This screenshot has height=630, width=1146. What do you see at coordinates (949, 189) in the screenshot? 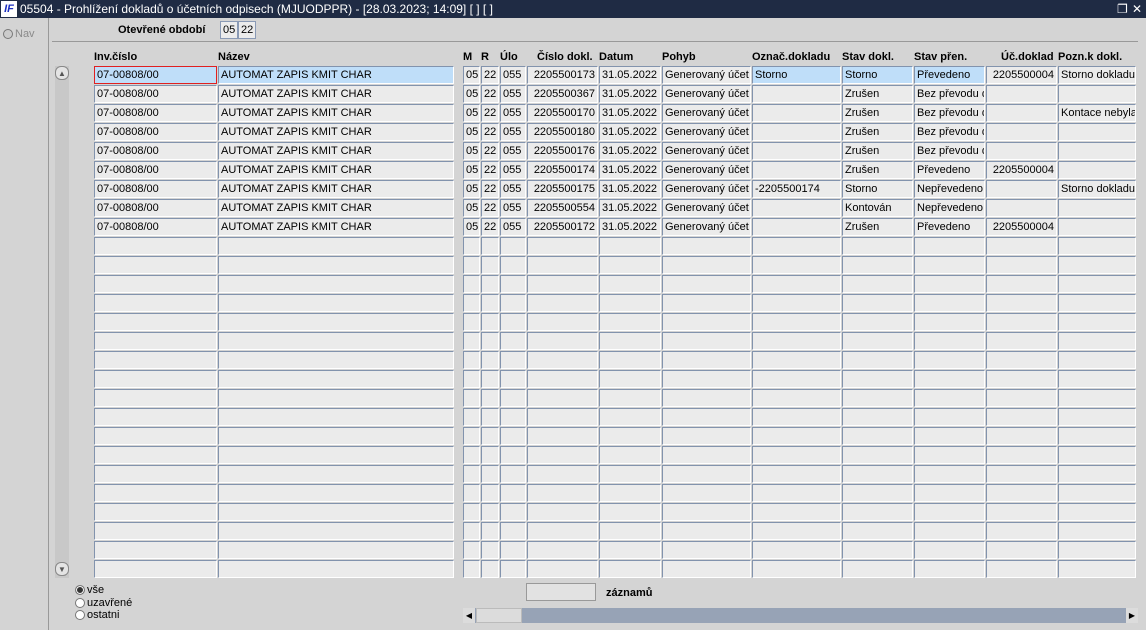
I see `cell-stav-pren: Nepřevedeno` at bounding box center [949, 189].